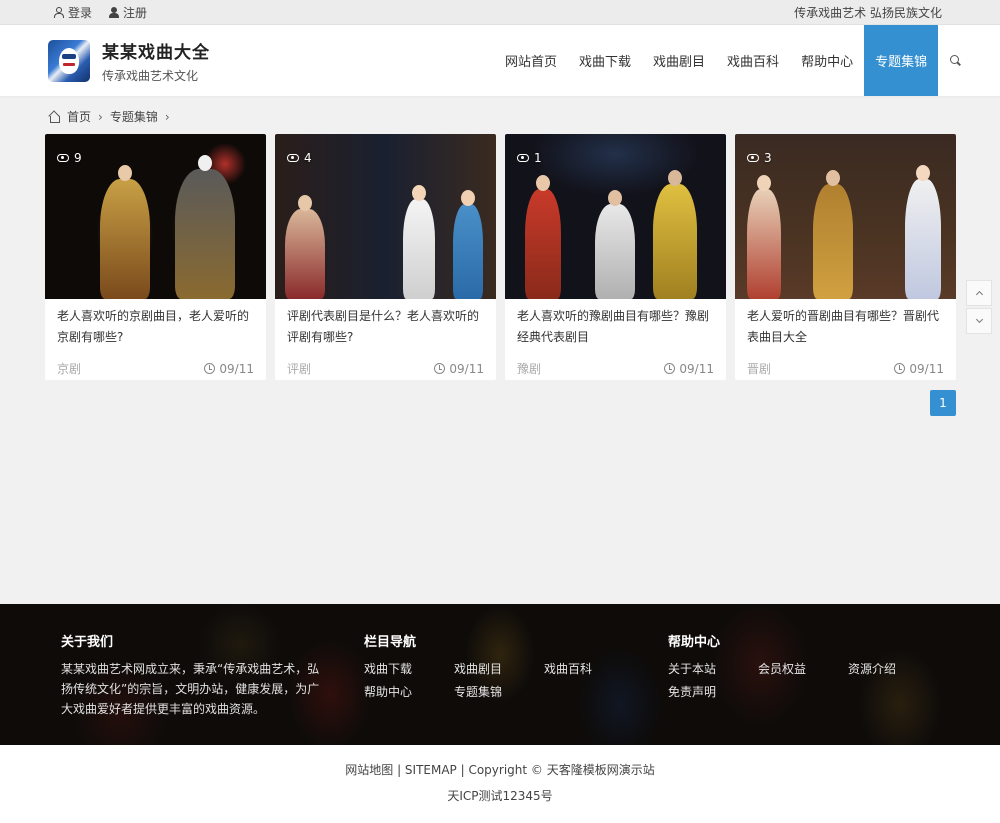 The image size is (1000, 823). I want to click on view-count: 9, so click(69, 158).